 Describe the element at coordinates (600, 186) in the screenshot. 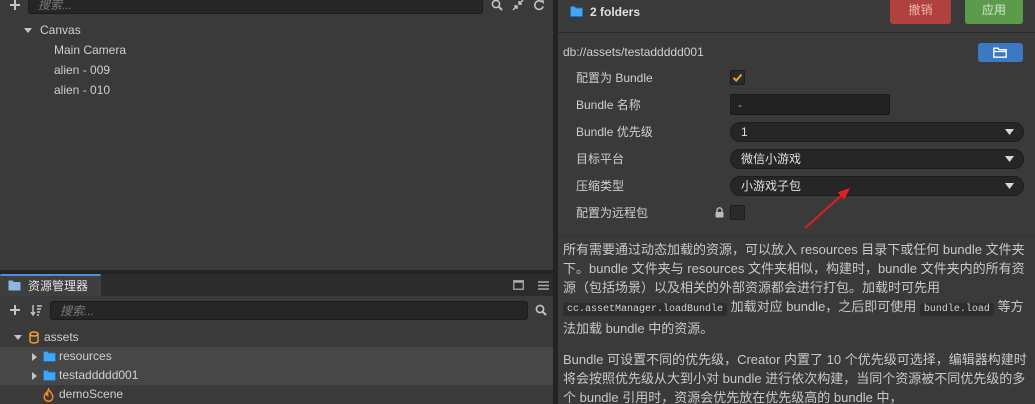

I see `compression-type-label: 压缩类型` at that location.